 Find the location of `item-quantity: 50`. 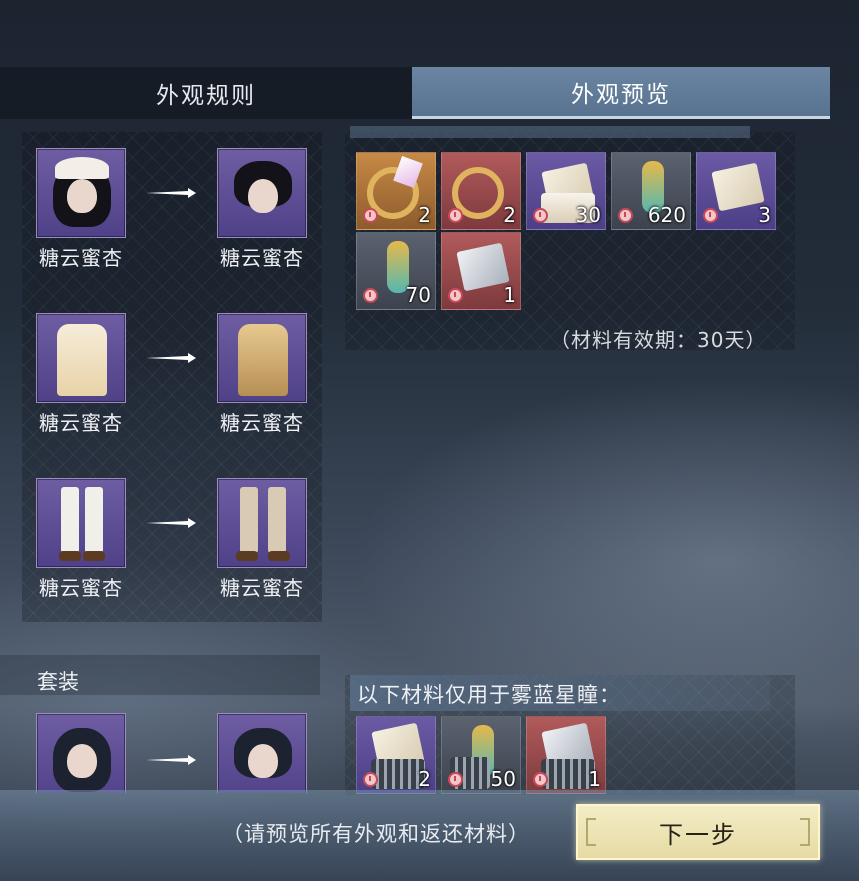

item-quantity: 50 is located at coordinates (503, 779).